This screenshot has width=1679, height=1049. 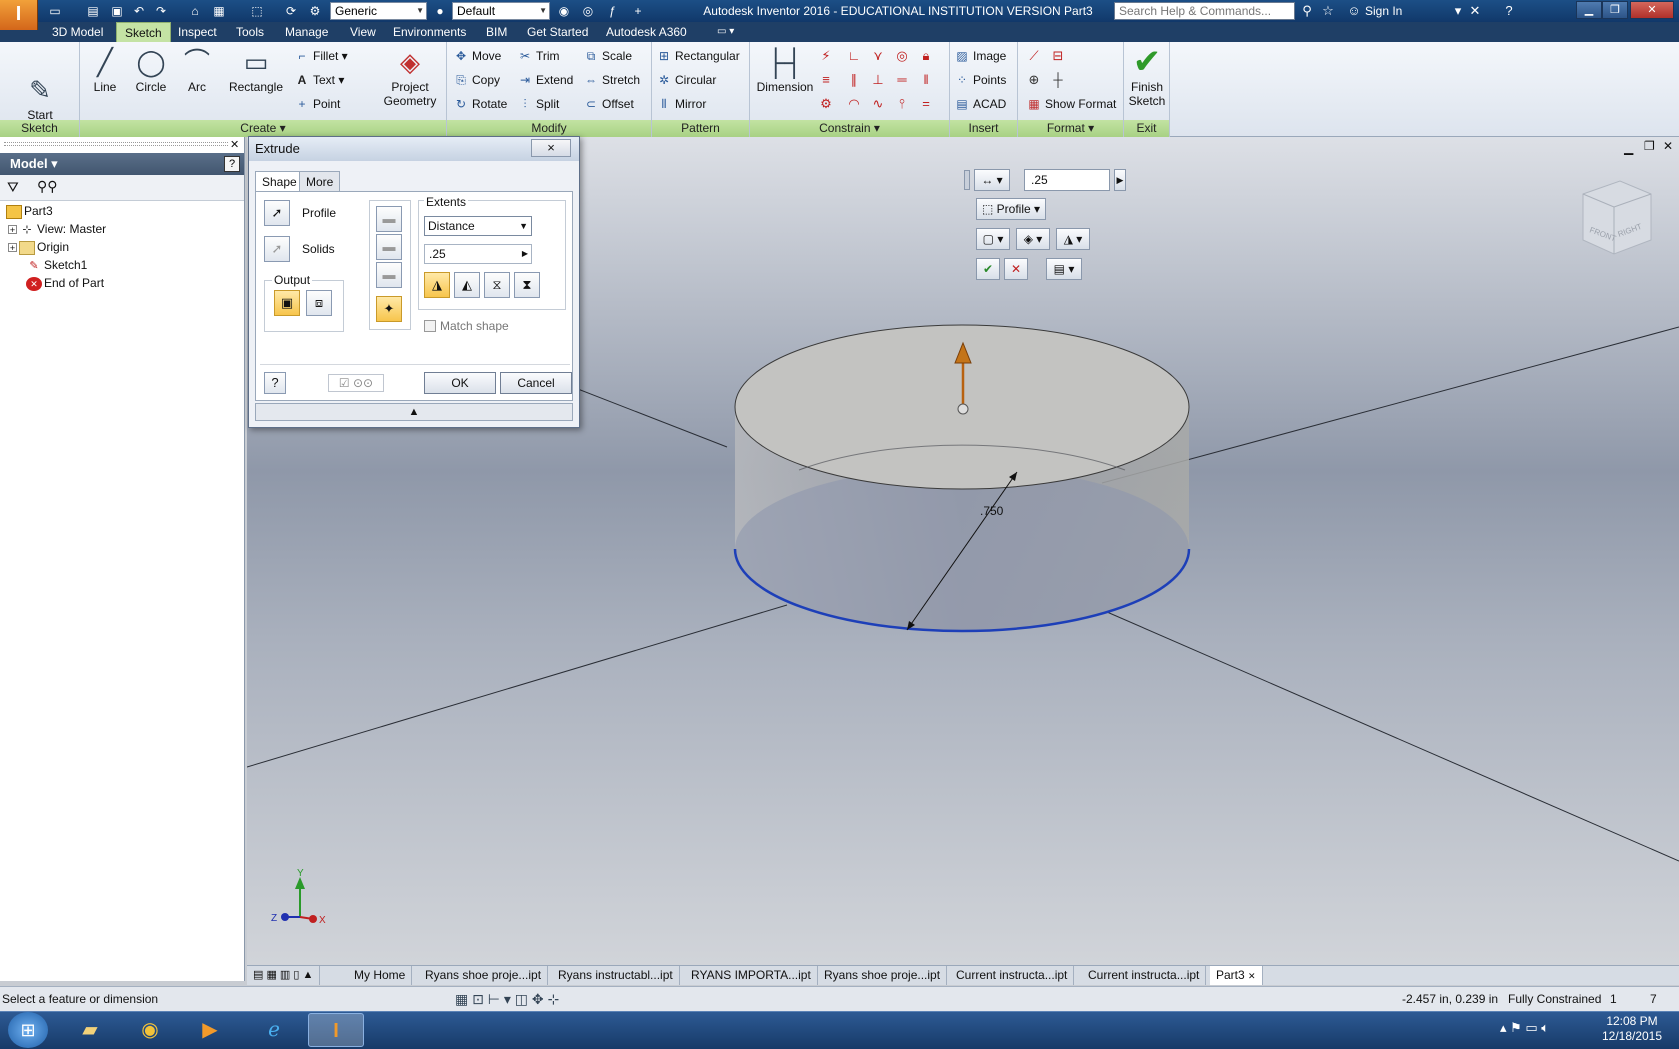 I want to click on extents-type-select: Distance ▼, so click(x=478, y=226).